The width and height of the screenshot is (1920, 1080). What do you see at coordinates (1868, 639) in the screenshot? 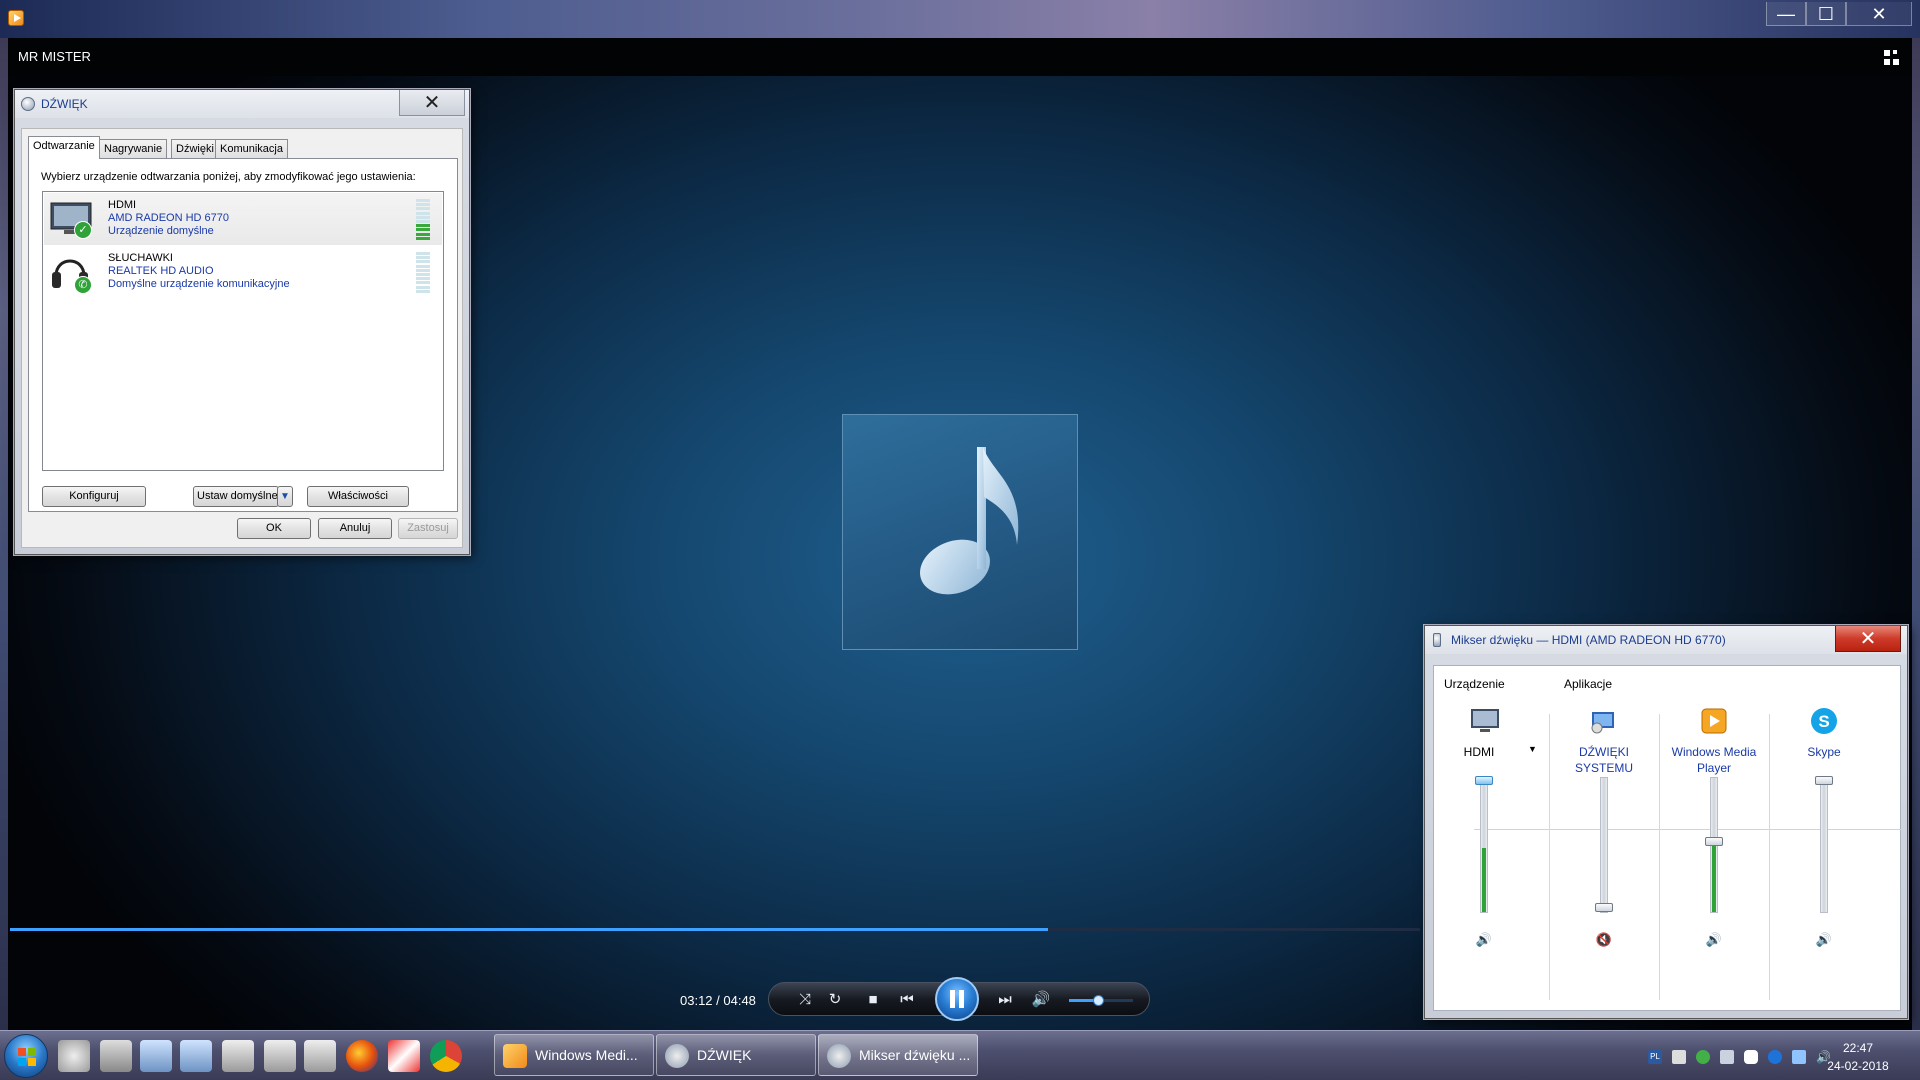
I see `mixer-close-button: ✕` at bounding box center [1868, 639].